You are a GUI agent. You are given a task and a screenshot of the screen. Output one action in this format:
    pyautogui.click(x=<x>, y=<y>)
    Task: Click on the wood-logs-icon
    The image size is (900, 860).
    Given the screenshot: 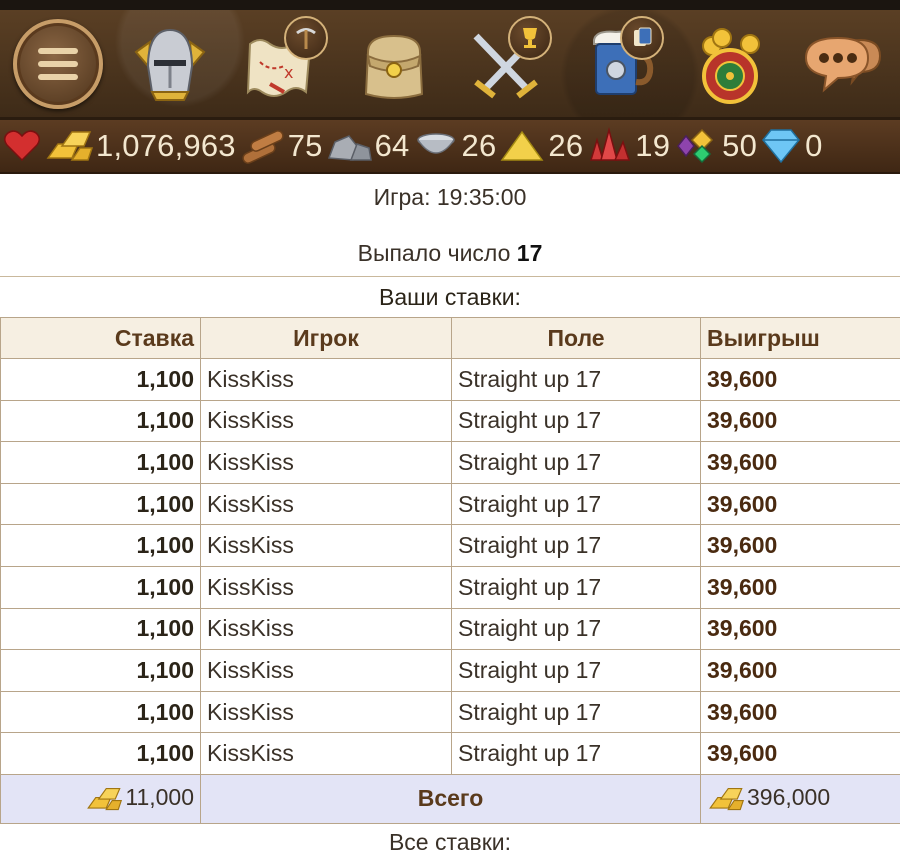 What is the action you would take?
    pyautogui.click(x=262, y=146)
    